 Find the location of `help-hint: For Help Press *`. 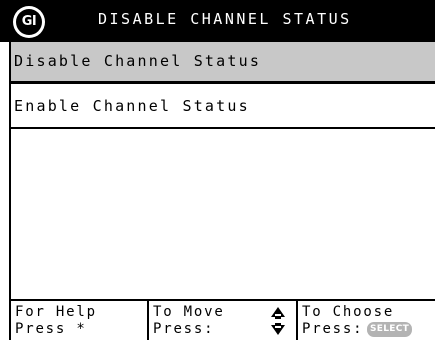

help-hint: For Help Press * is located at coordinates (80, 320).